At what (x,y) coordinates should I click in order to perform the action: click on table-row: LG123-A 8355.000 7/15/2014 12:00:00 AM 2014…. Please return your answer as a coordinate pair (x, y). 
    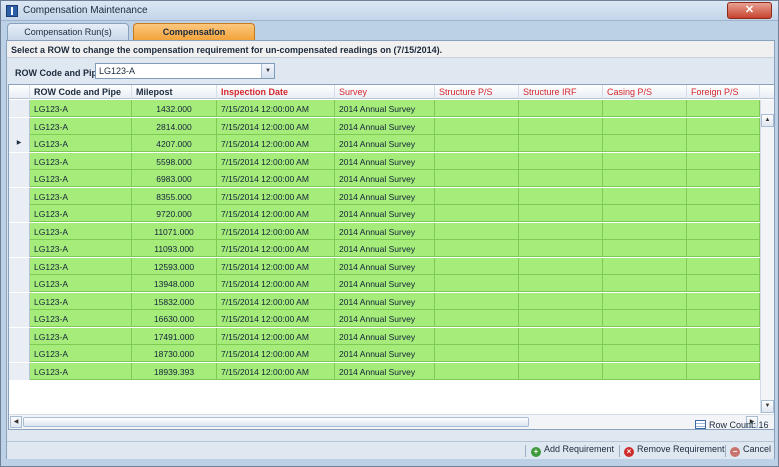
    Looking at the image, I should click on (384, 196).